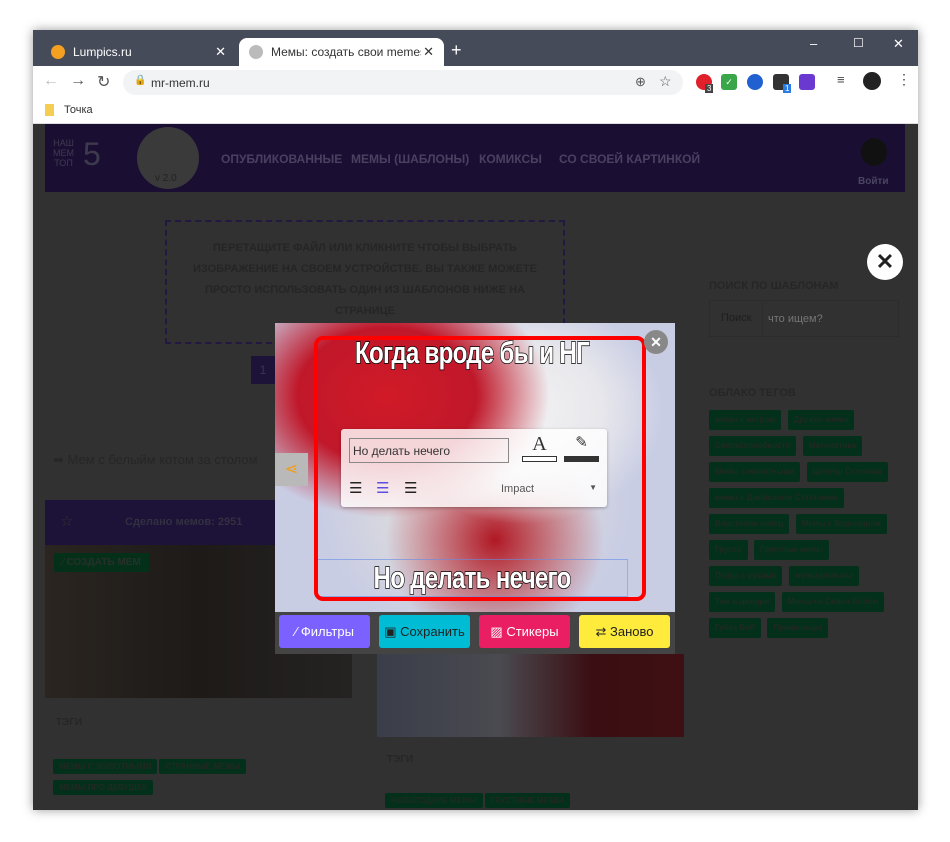 The width and height of the screenshot is (950, 842). What do you see at coordinates (885, 262) in the screenshot?
I see `close-overlay-button: ✕` at bounding box center [885, 262].